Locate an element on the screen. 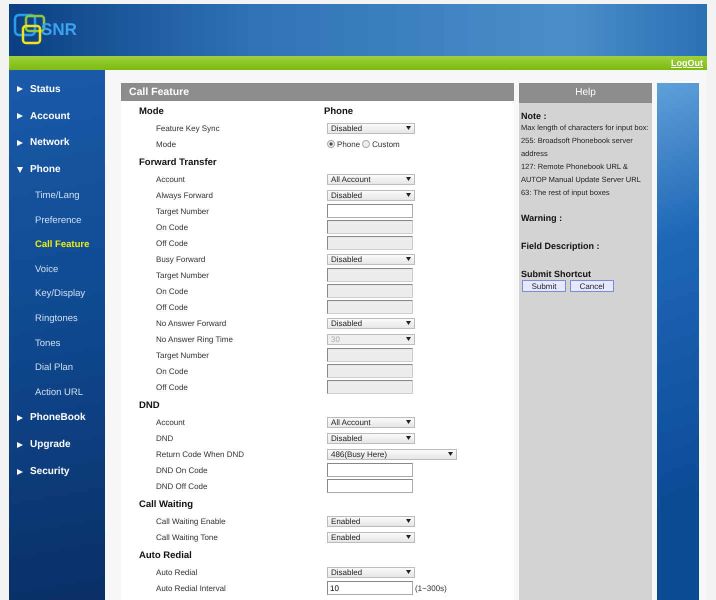 This screenshot has width=716, height=600. field-label: Always Forward is located at coordinates (185, 195).